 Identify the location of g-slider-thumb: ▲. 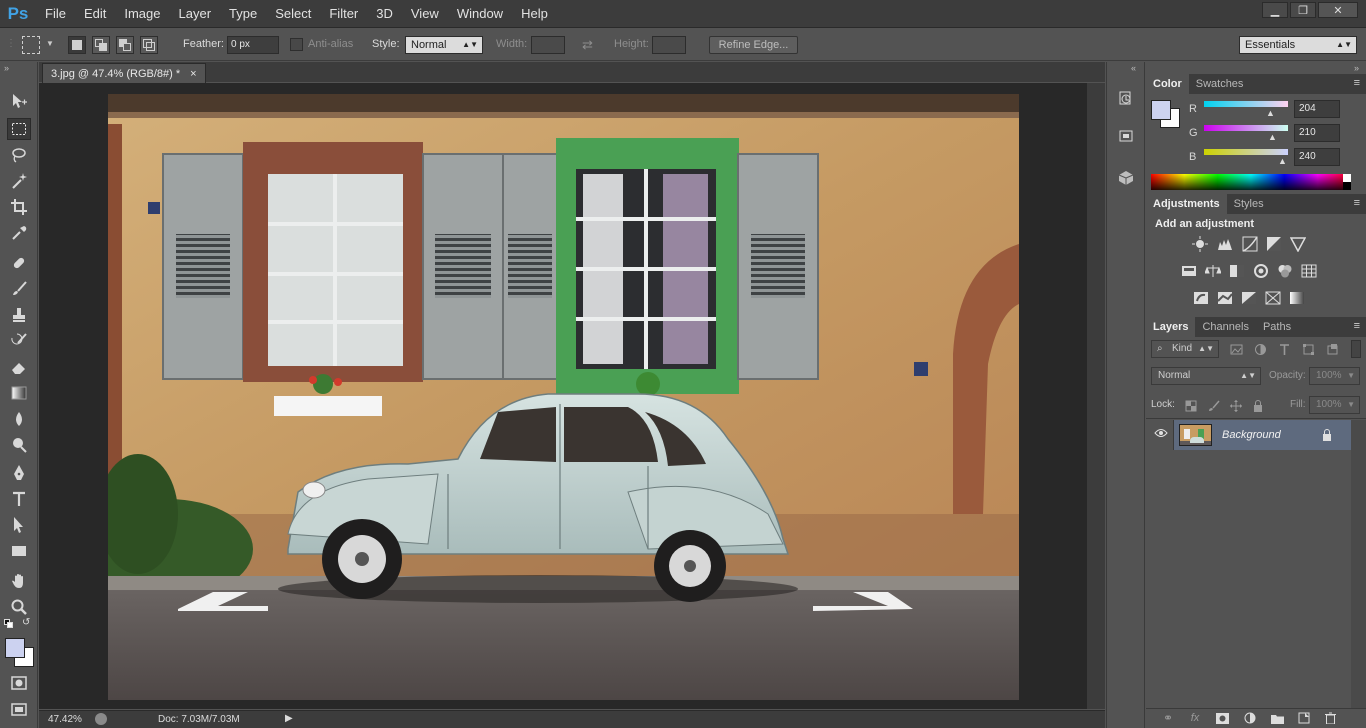
(1272, 137).